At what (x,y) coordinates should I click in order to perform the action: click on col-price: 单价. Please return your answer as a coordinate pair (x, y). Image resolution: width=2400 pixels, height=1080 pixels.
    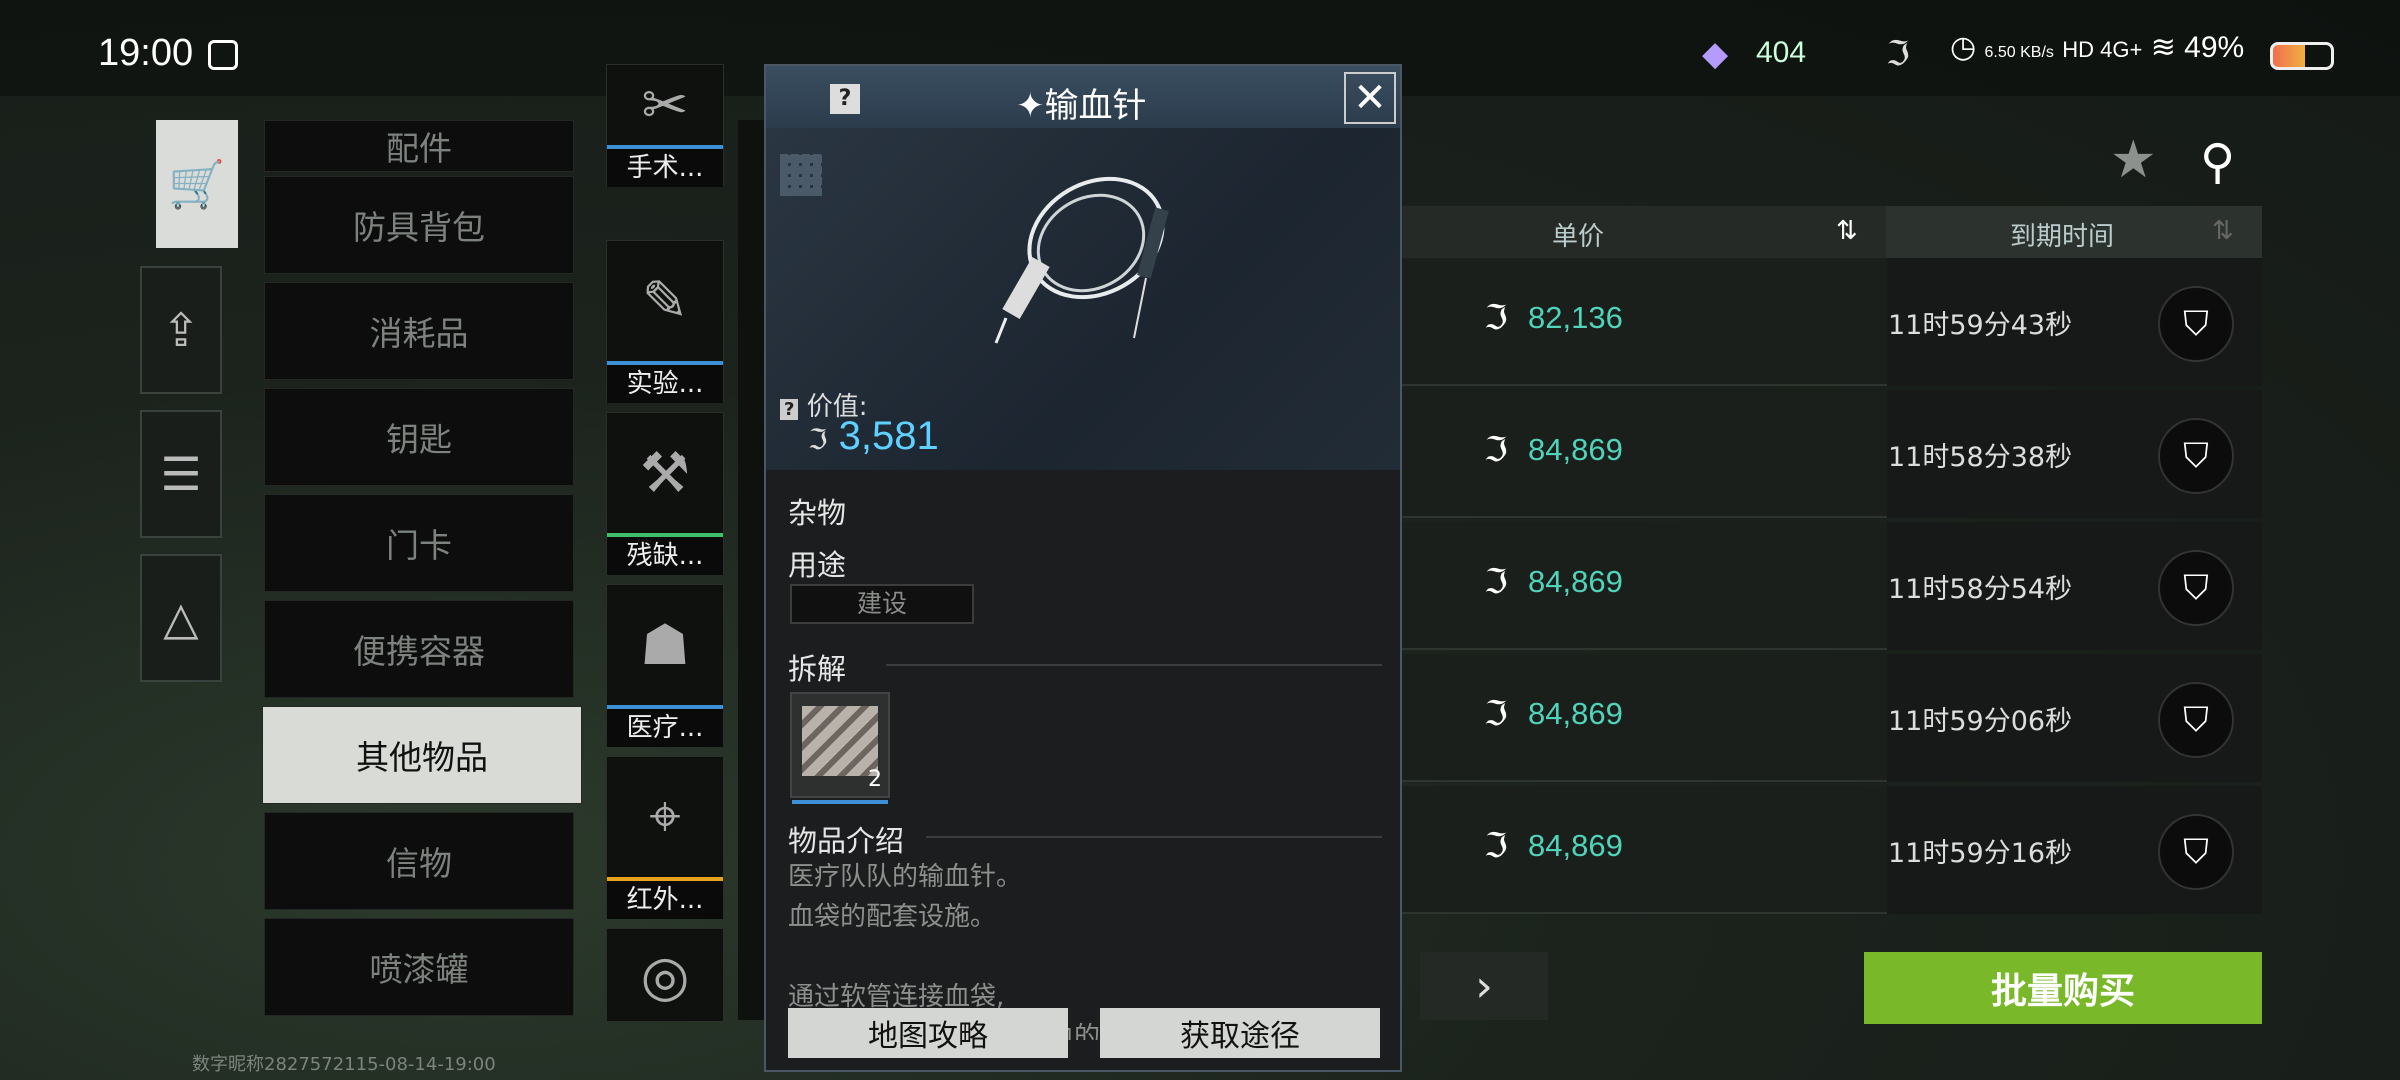
    Looking at the image, I should click on (1578, 234).